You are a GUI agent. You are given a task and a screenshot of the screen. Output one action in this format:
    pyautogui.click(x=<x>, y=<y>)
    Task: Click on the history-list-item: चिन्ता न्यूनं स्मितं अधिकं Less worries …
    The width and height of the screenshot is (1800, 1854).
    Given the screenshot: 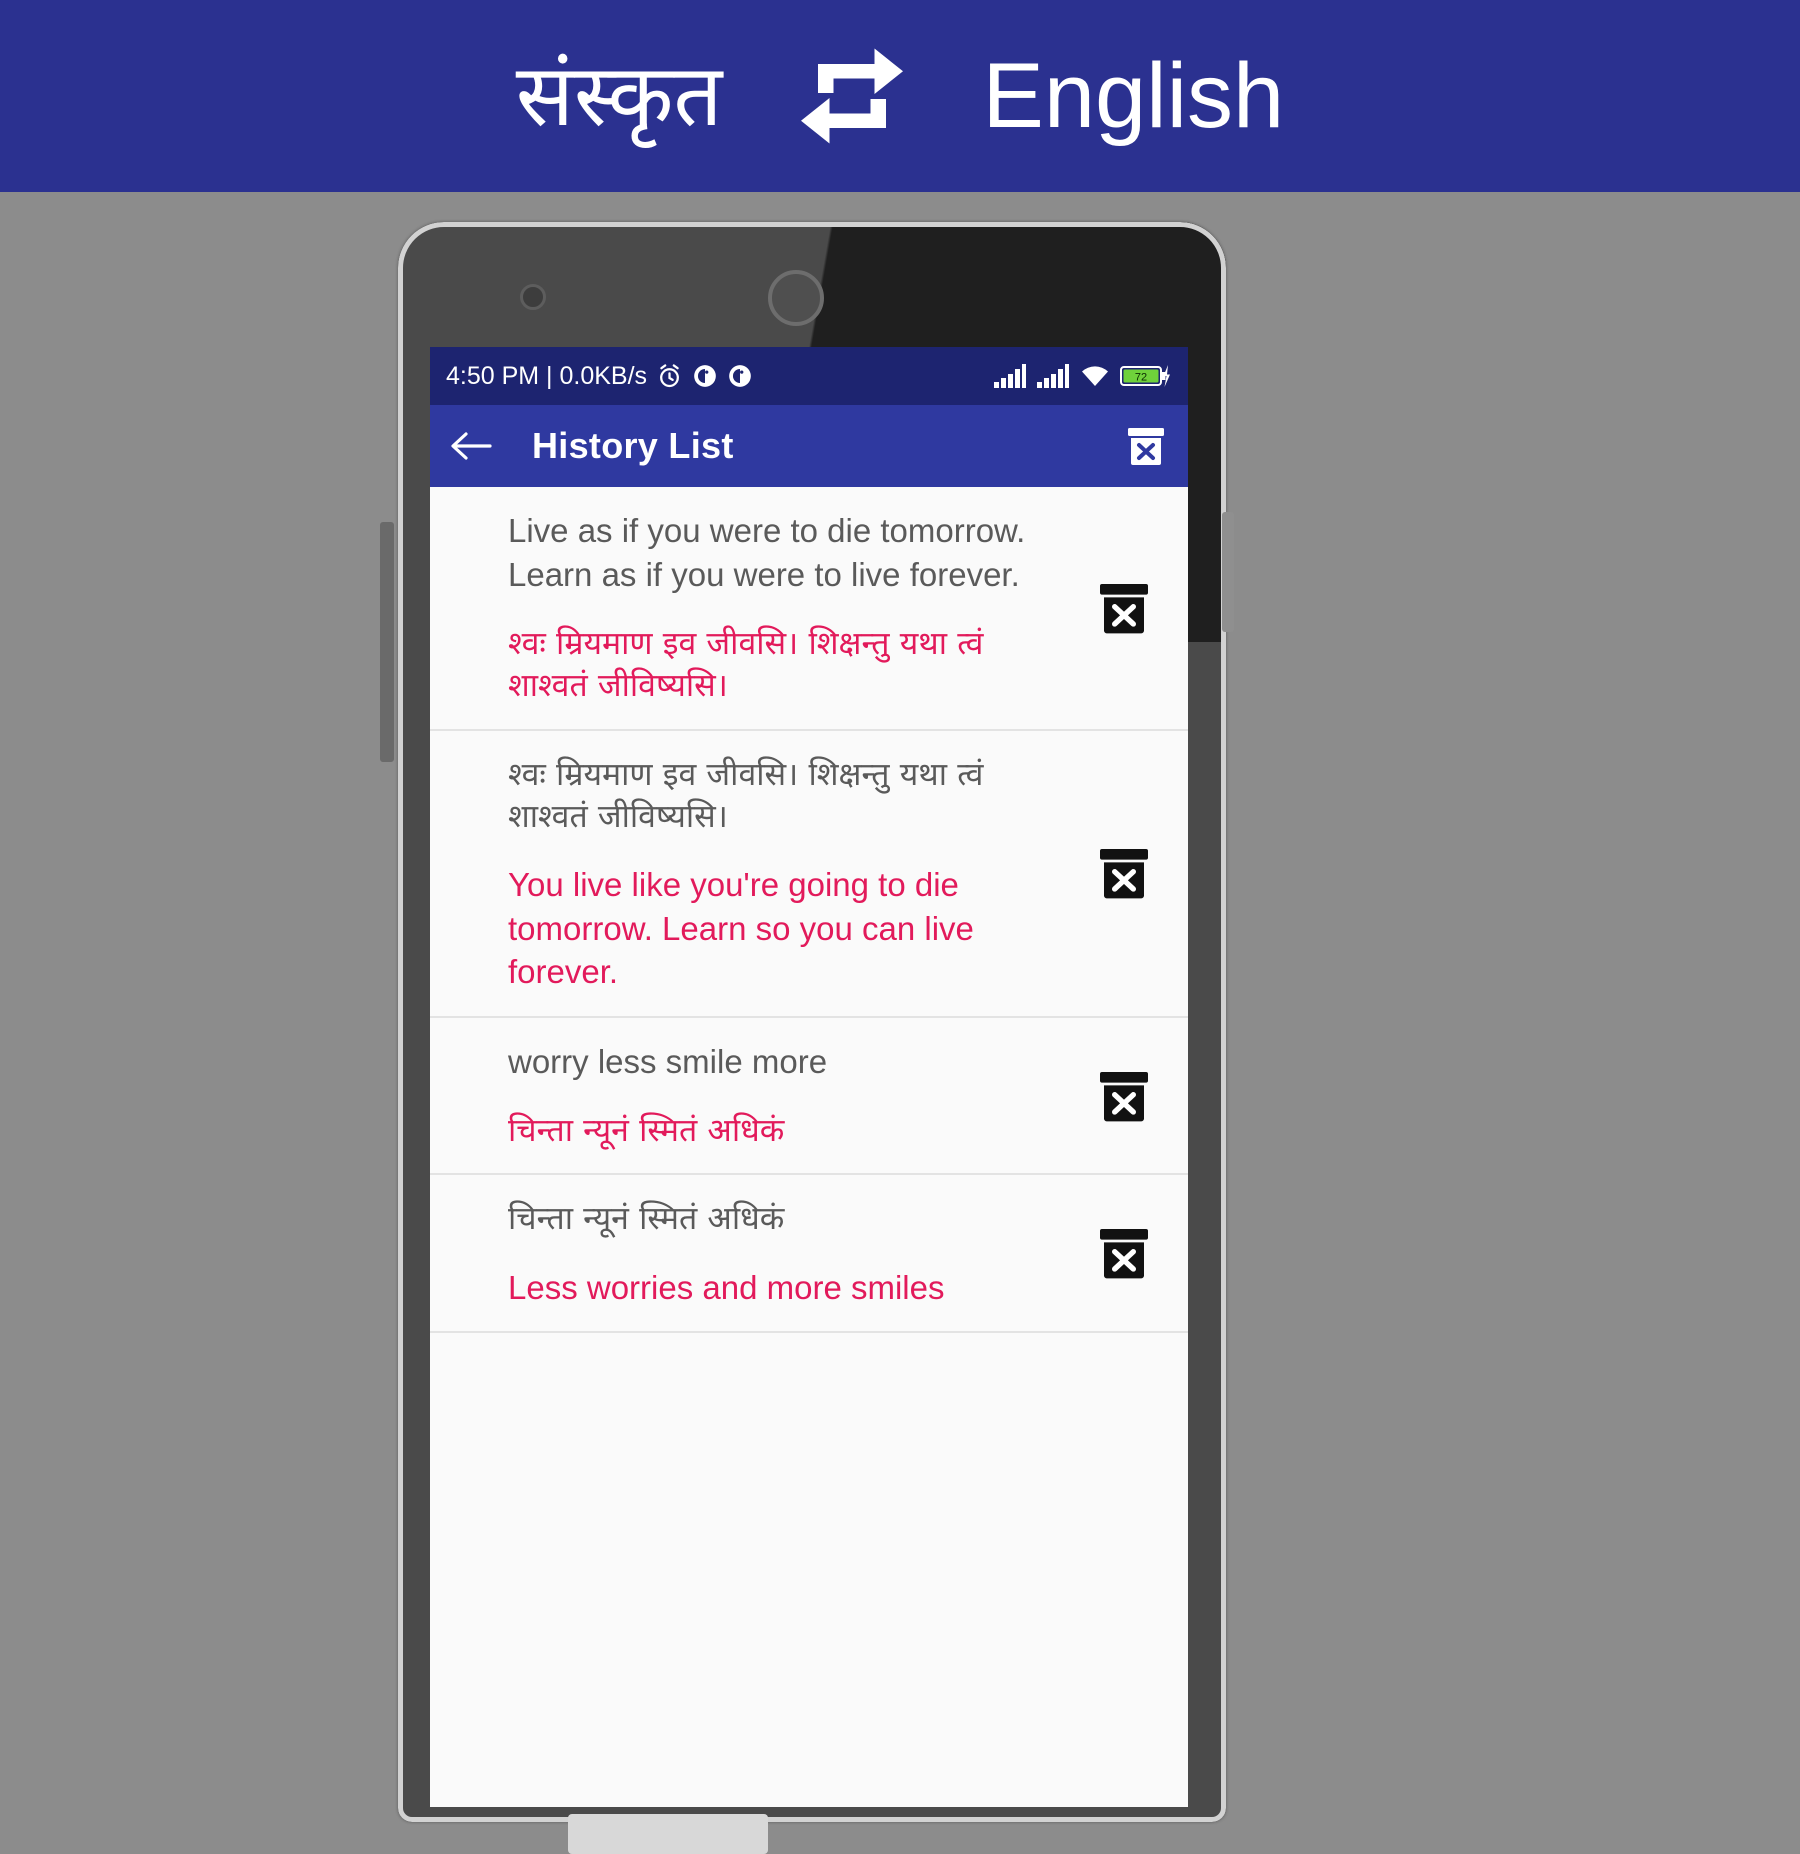 What is the action you would take?
    pyautogui.click(x=809, y=1254)
    